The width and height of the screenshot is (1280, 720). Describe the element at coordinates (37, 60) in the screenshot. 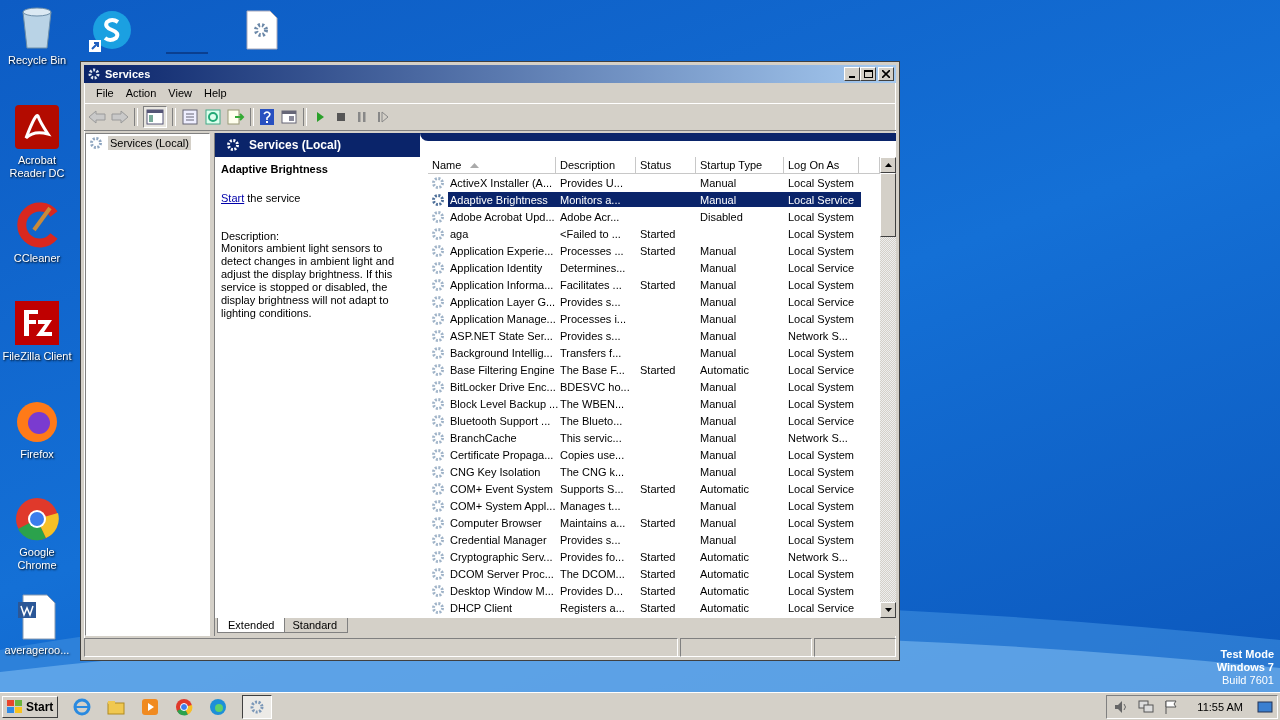

I see `desktop-icon-label: Recycle Bin` at that location.